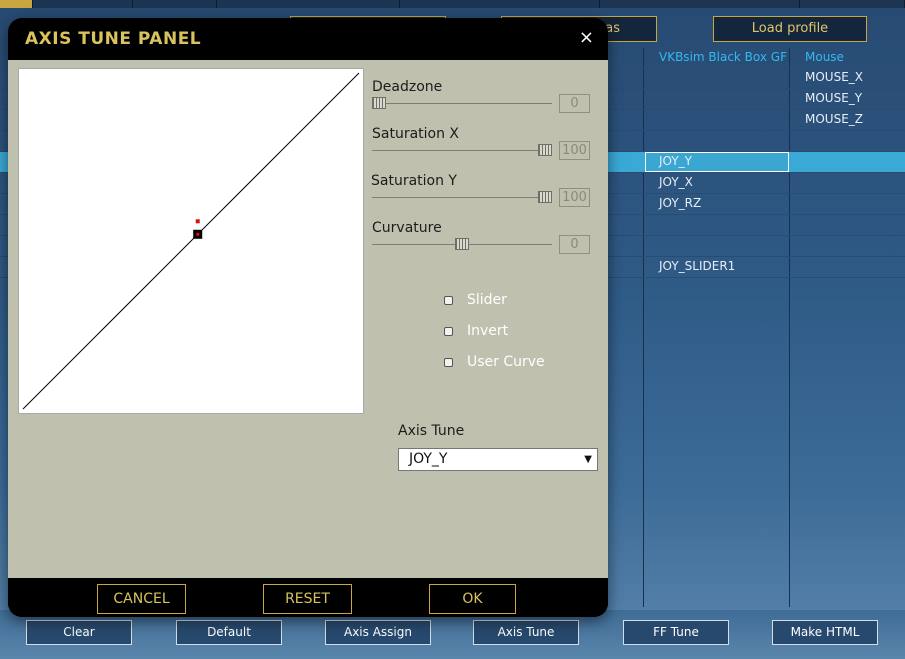 This screenshot has height=659, width=905. I want to click on saturation-x-track, so click(462, 150).